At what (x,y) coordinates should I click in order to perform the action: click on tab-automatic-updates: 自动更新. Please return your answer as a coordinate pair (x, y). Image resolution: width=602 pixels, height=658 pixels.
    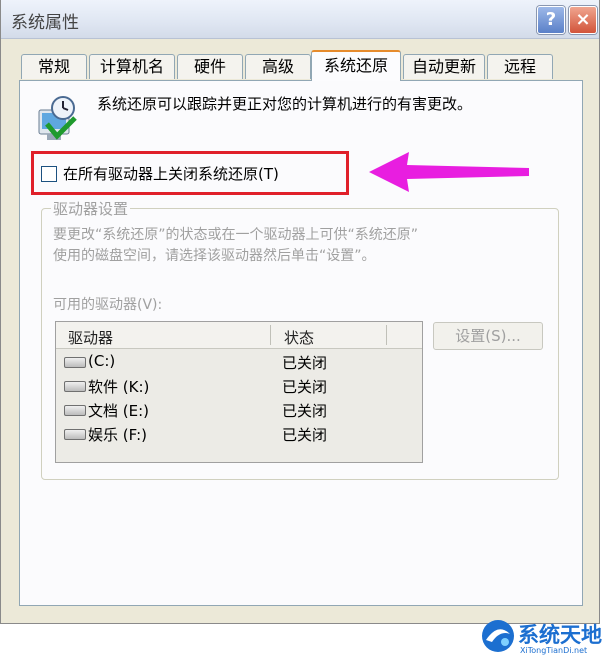
    Looking at the image, I should click on (444, 66).